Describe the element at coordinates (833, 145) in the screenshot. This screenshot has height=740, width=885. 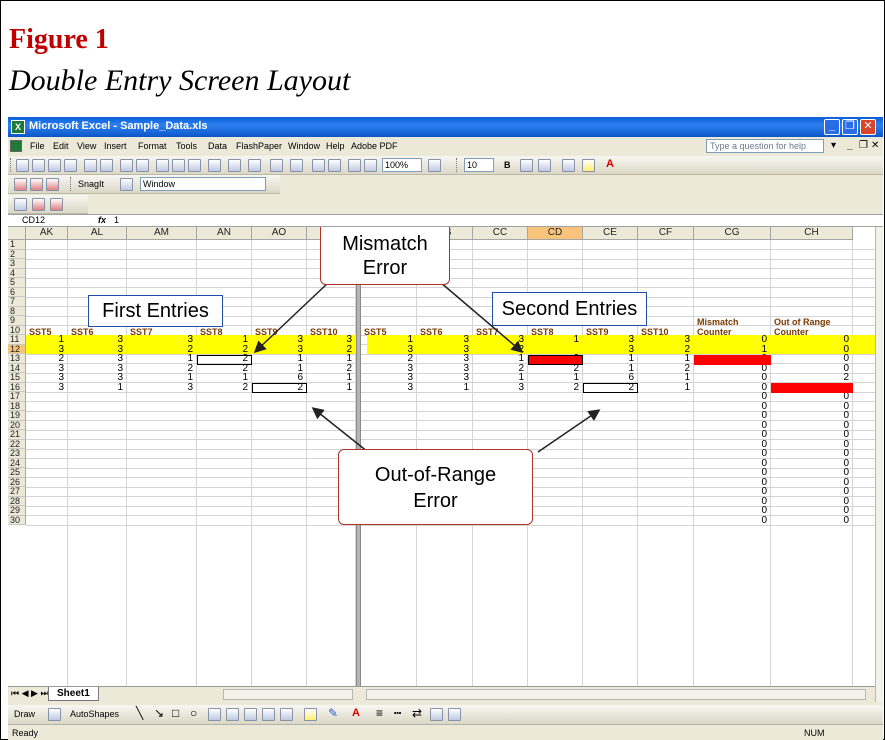
I see `help-dropdown-icon: ▾` at that location.